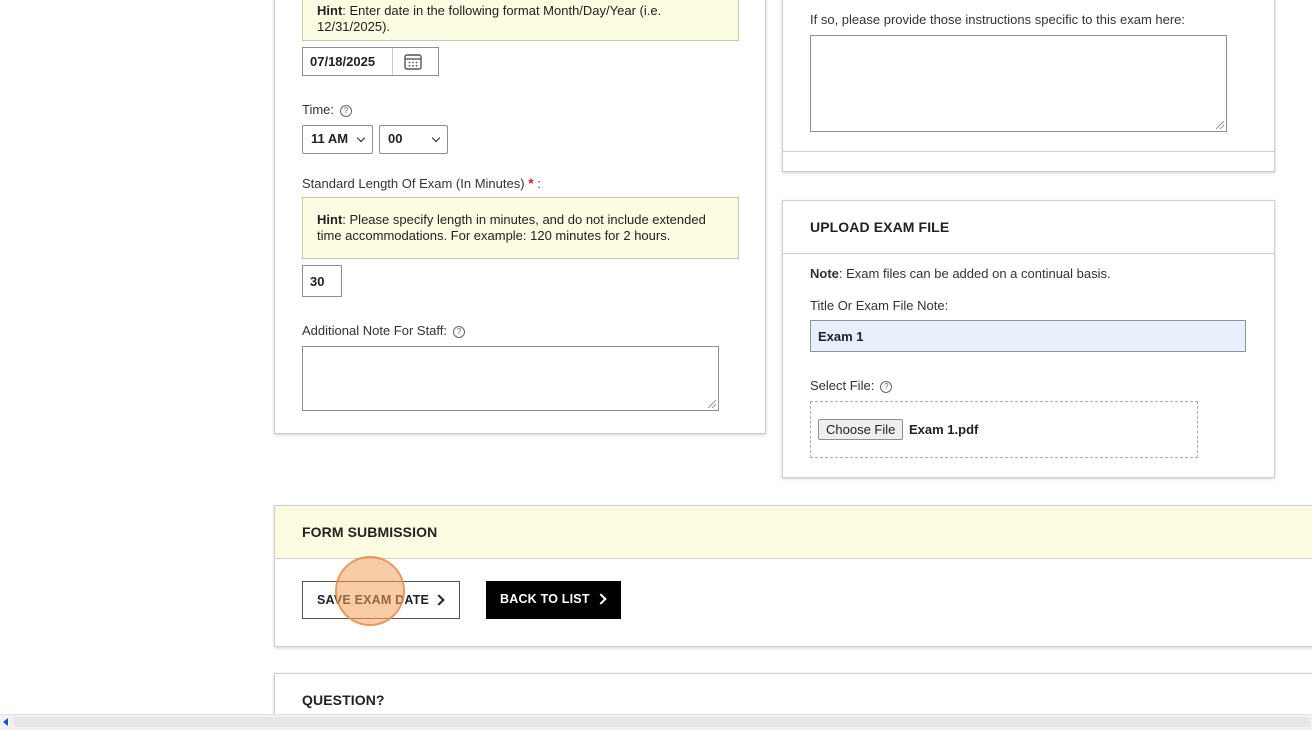  What do you see at coordinates (413, 183) in the screenshot?
I see `length-label-text: Standard Length Of Exam (In Minutes)` at bounding box center [413, 183].